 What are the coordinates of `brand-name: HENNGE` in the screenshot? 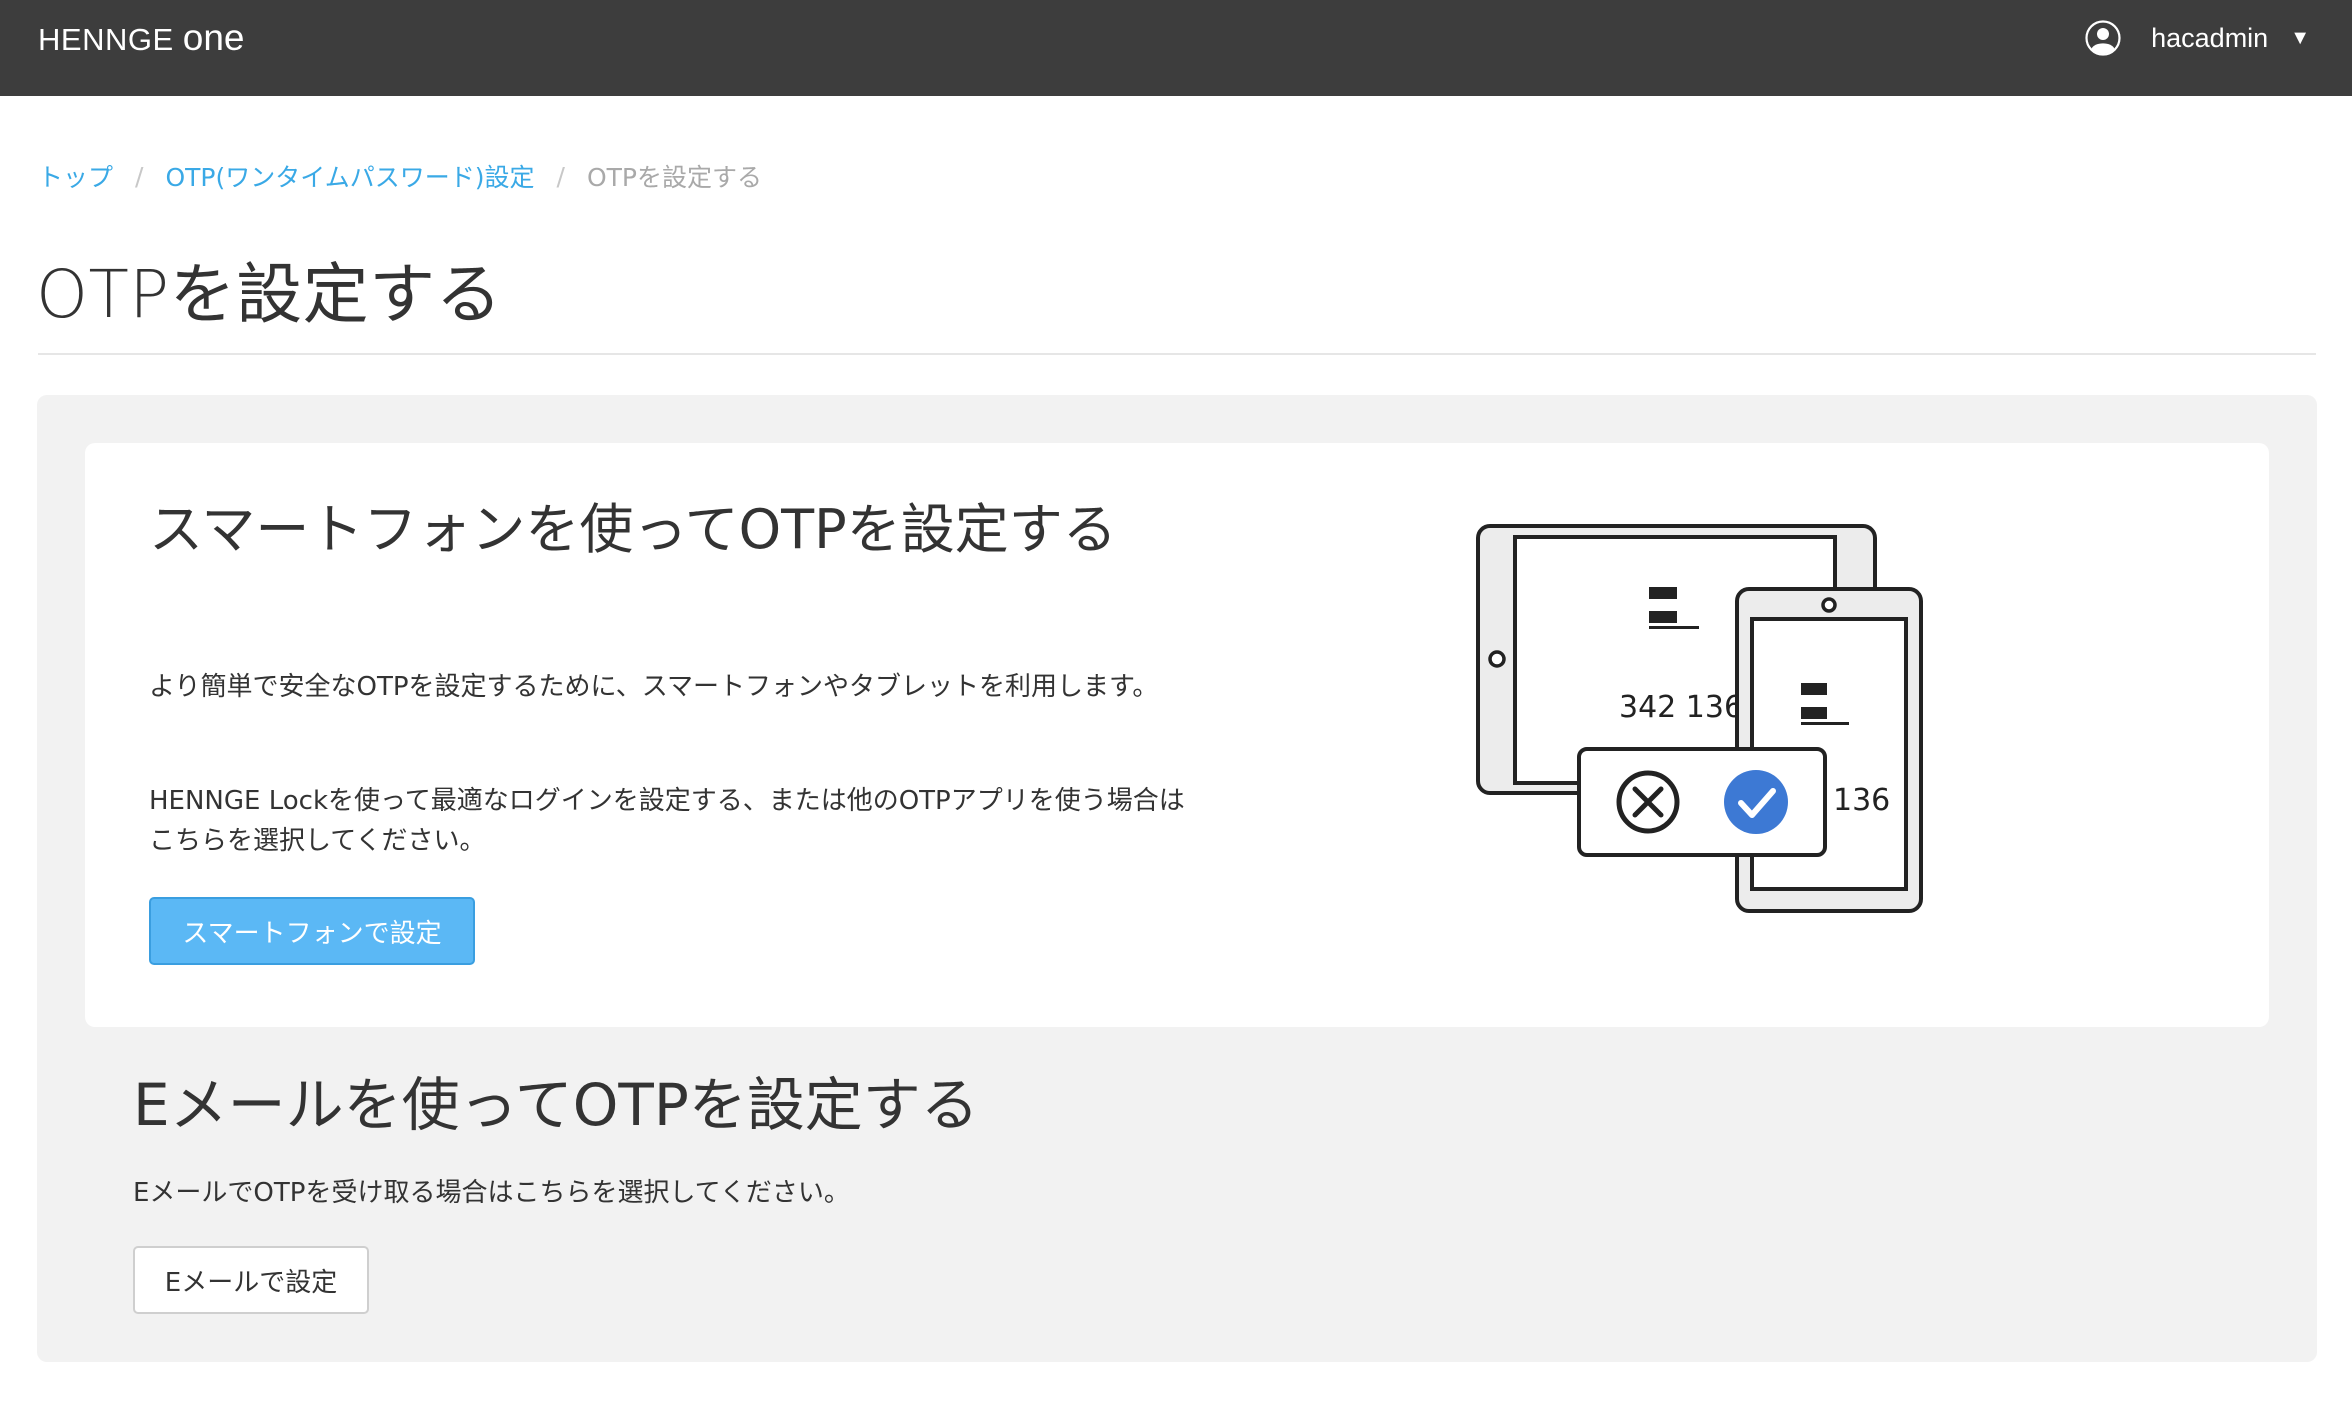 It's located at (106, 39).